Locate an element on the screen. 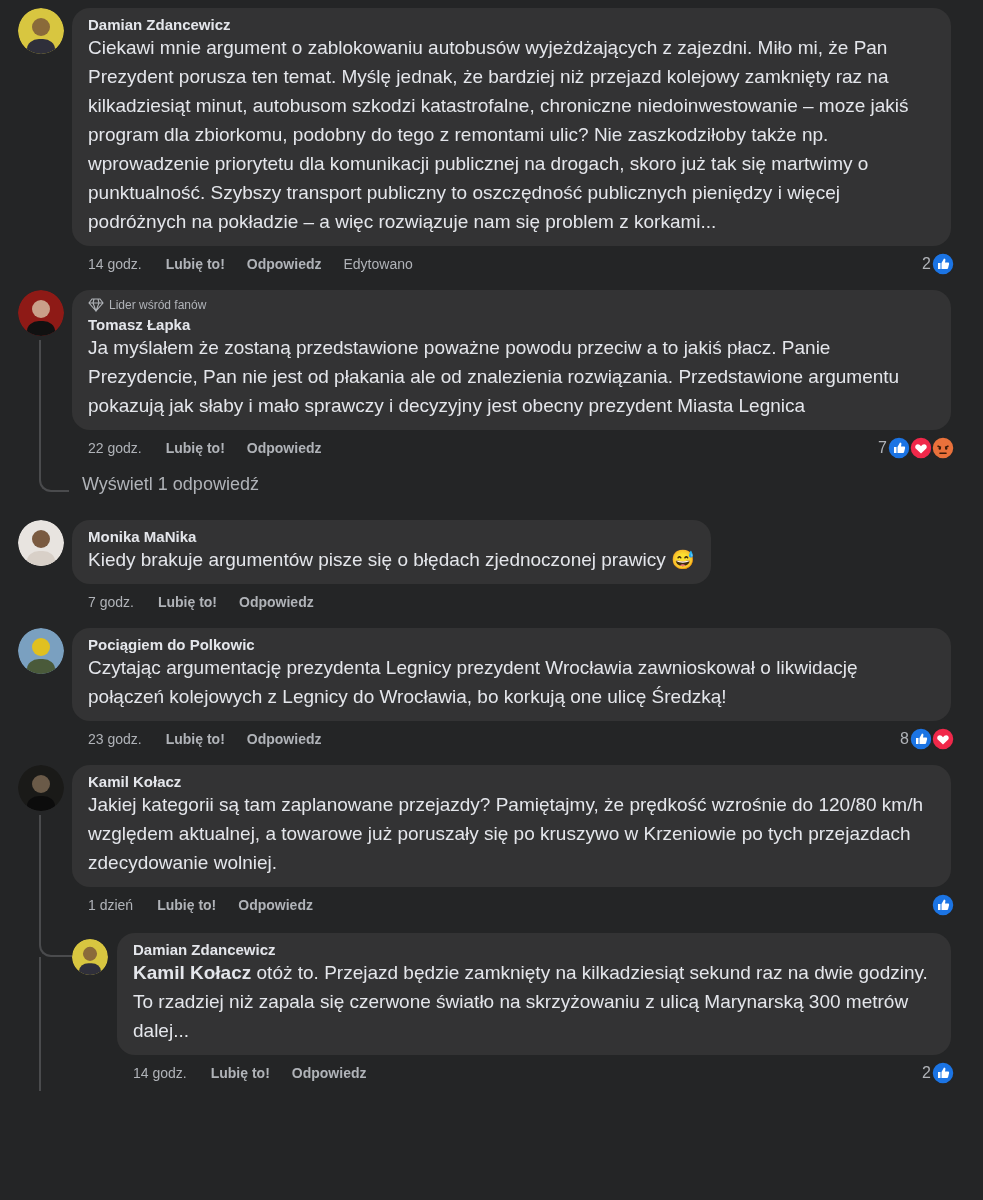 Image resolution: width=983 pixels, height=1200 pixels. author-name: Kamil Kołacz is located at coordinates (511, 781).